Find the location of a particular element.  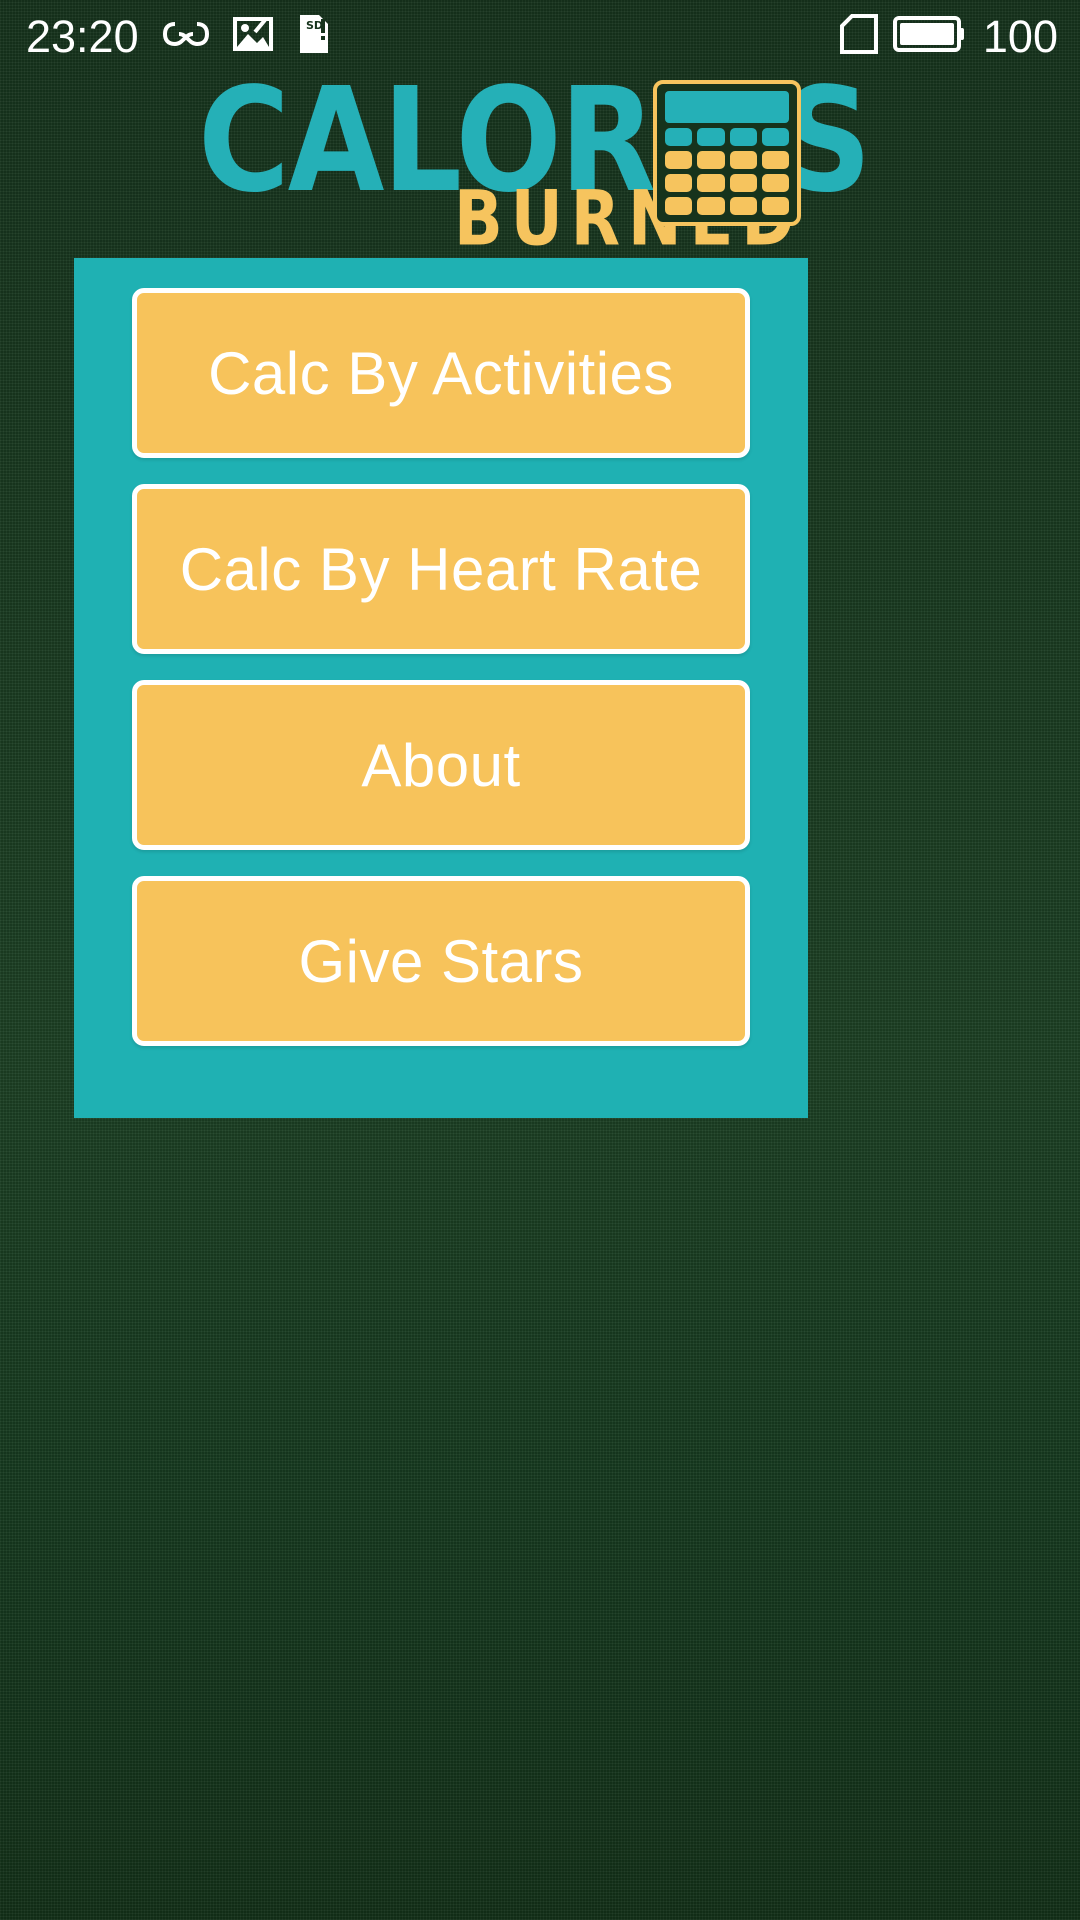

status-bar: 23:20 SD 100 is located at coordinates (540, 36).